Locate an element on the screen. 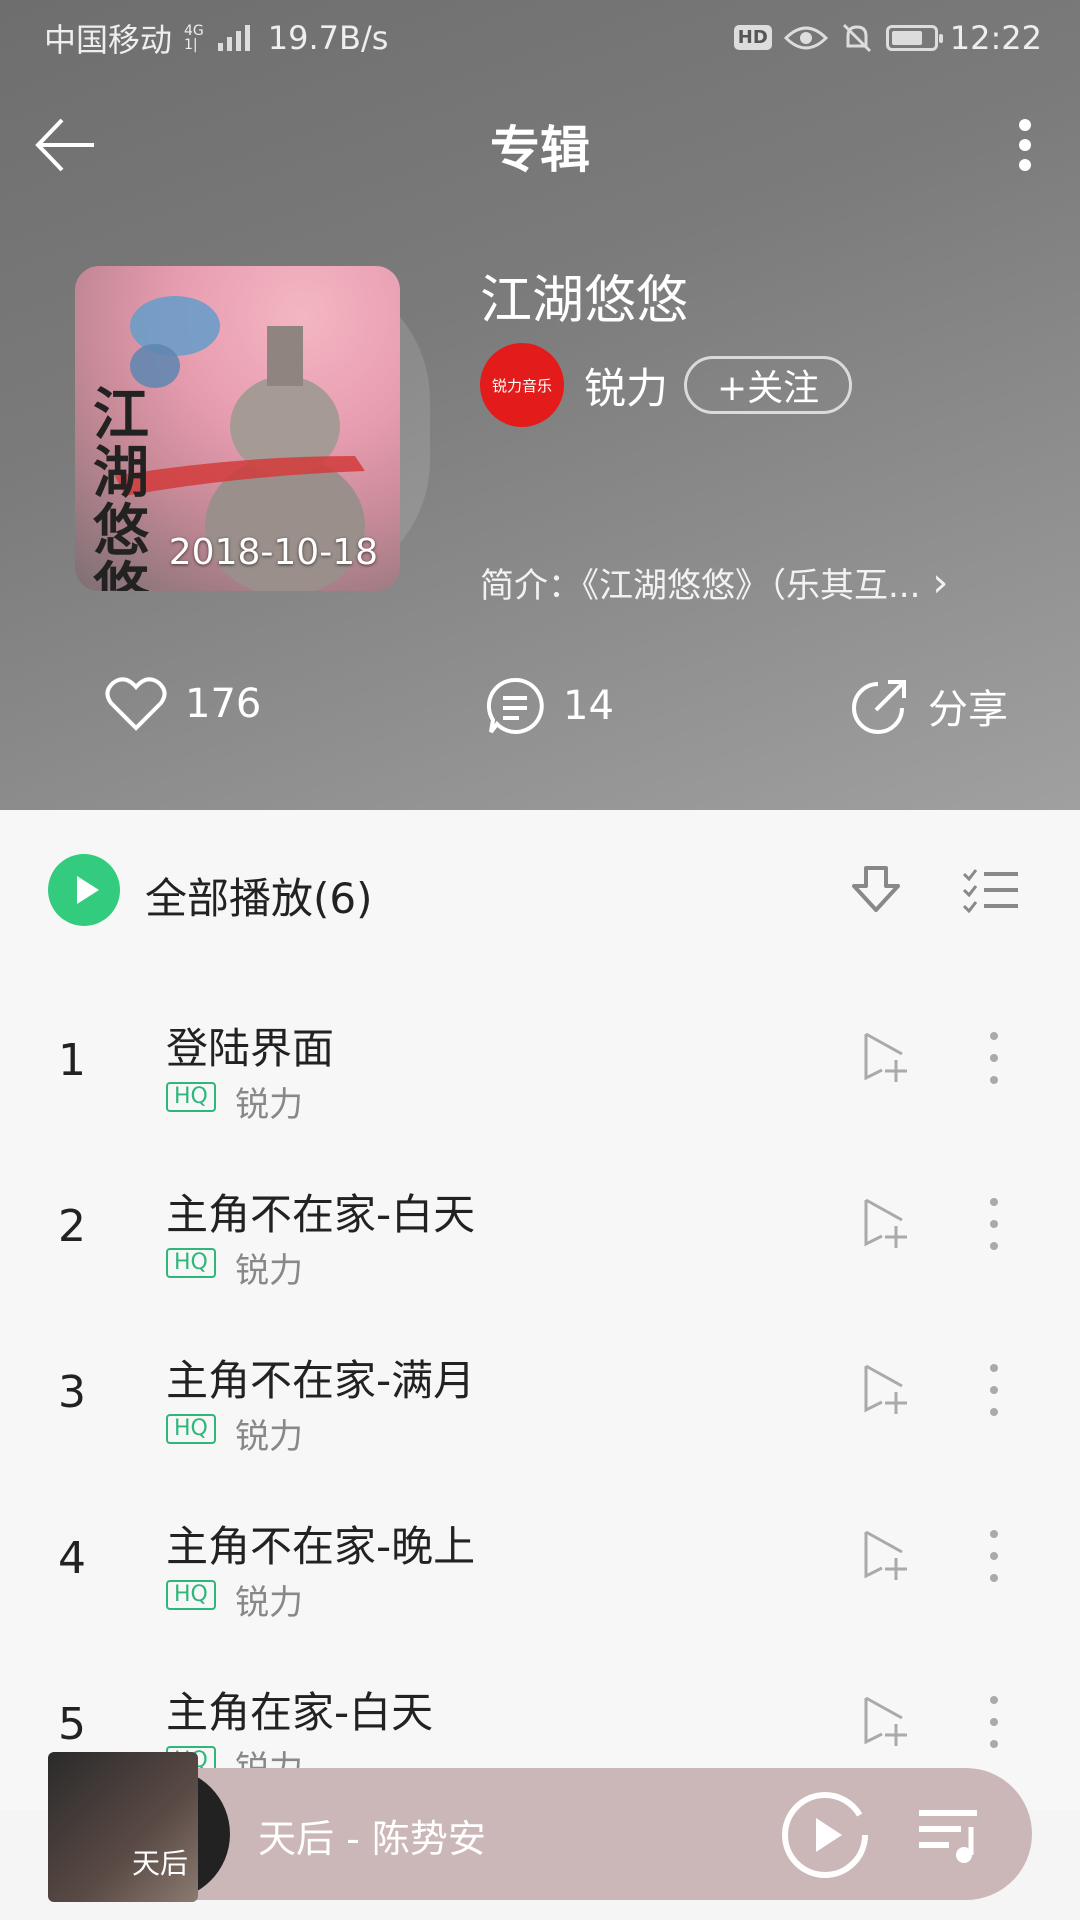 The height and width of the screenshot is (1920, 1080). comment-count: 14 is located at coordinates (588, 706).